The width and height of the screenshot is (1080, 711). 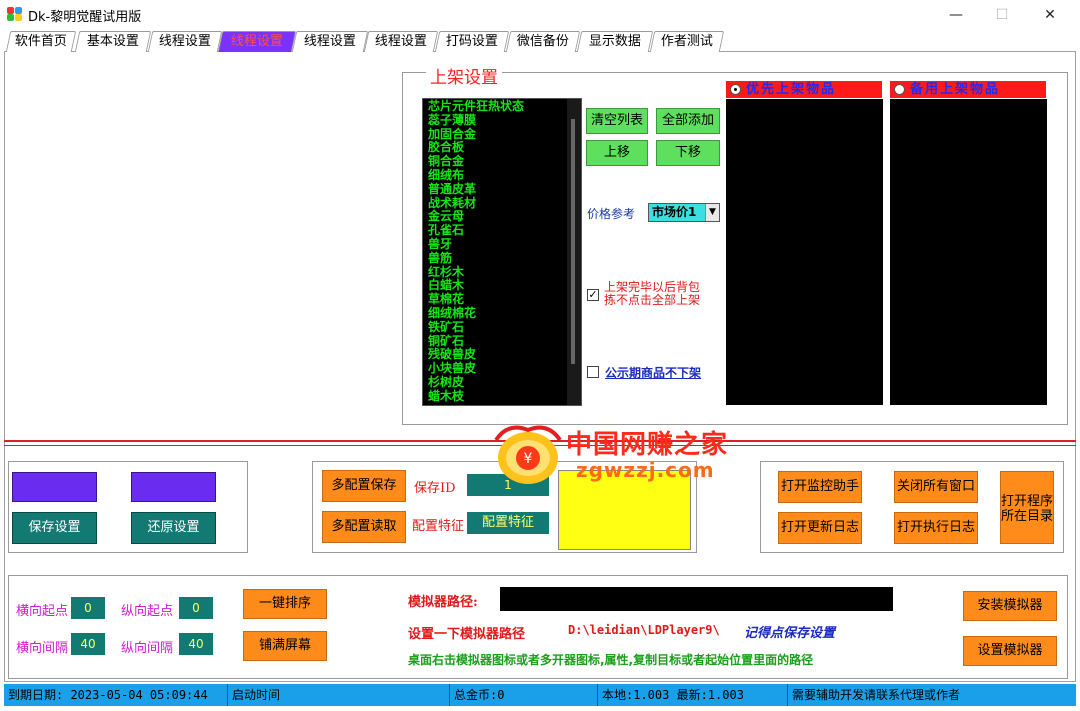 I want to click on tab-display-data: 显示数据, so click(x=615, y=41).